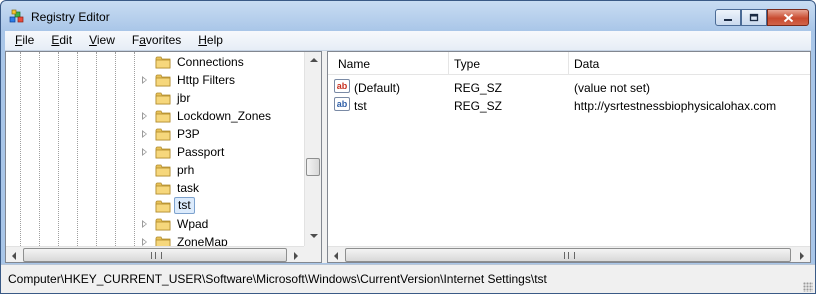  What do you see at coordinates (16, 16) in the screenshot?
I see `registry-editor-icon` at bounding box center [16, 16].